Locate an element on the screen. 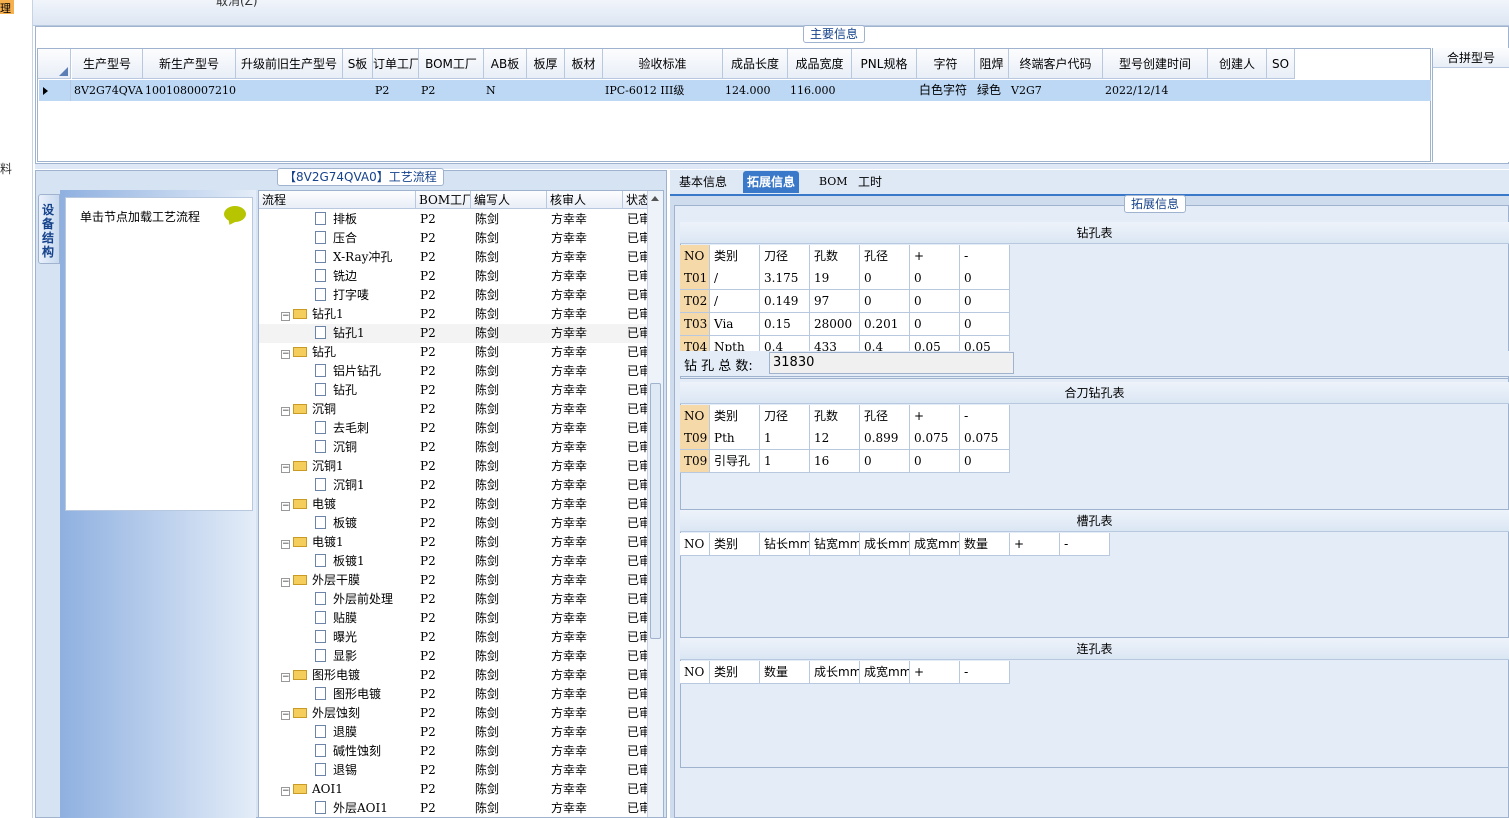 This screenshot has height=818, width=1509. main-cell: 8V2G74QVA0 is located at coordinates (107, 90).